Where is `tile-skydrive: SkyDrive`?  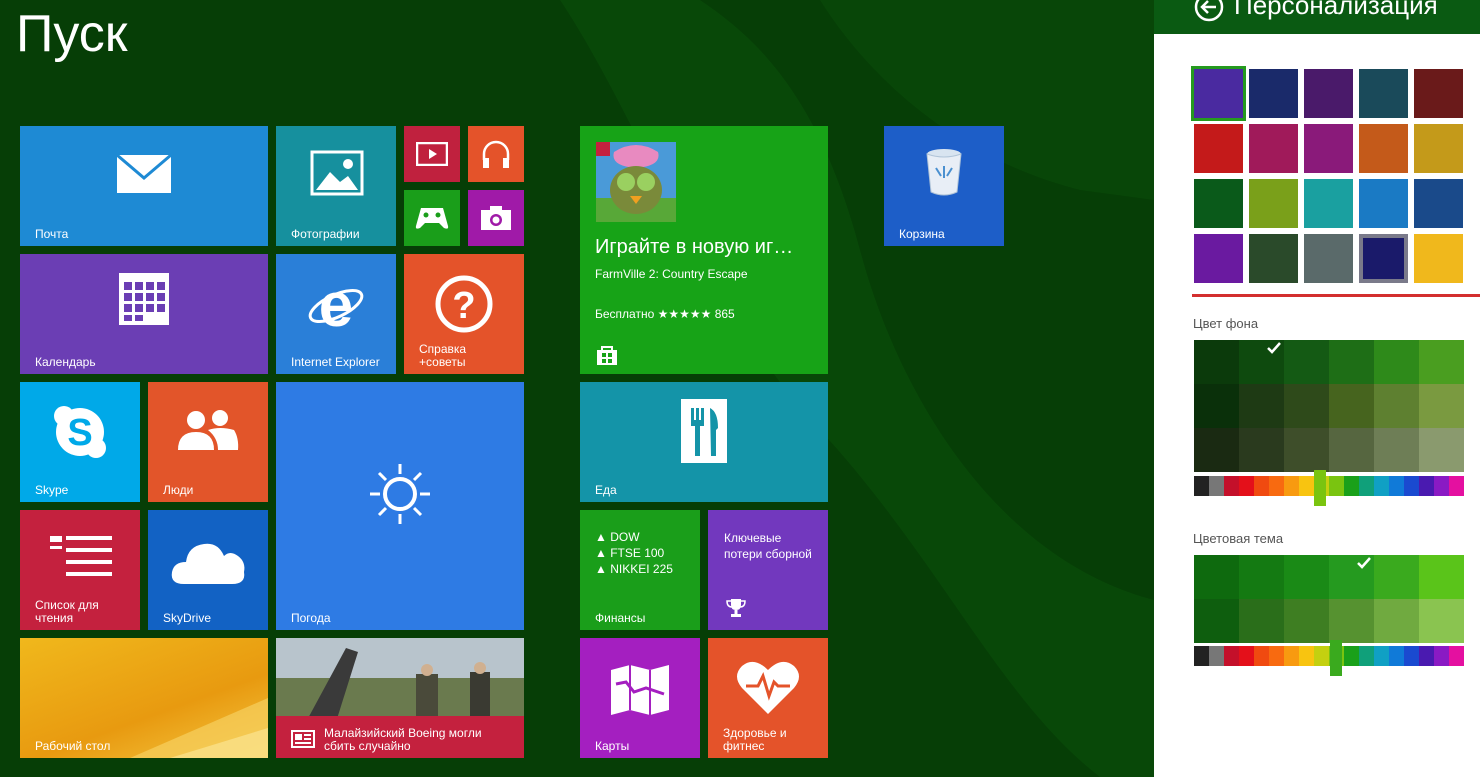
tile-skydrive: SkyDrive is located at coordinates (208, 570).